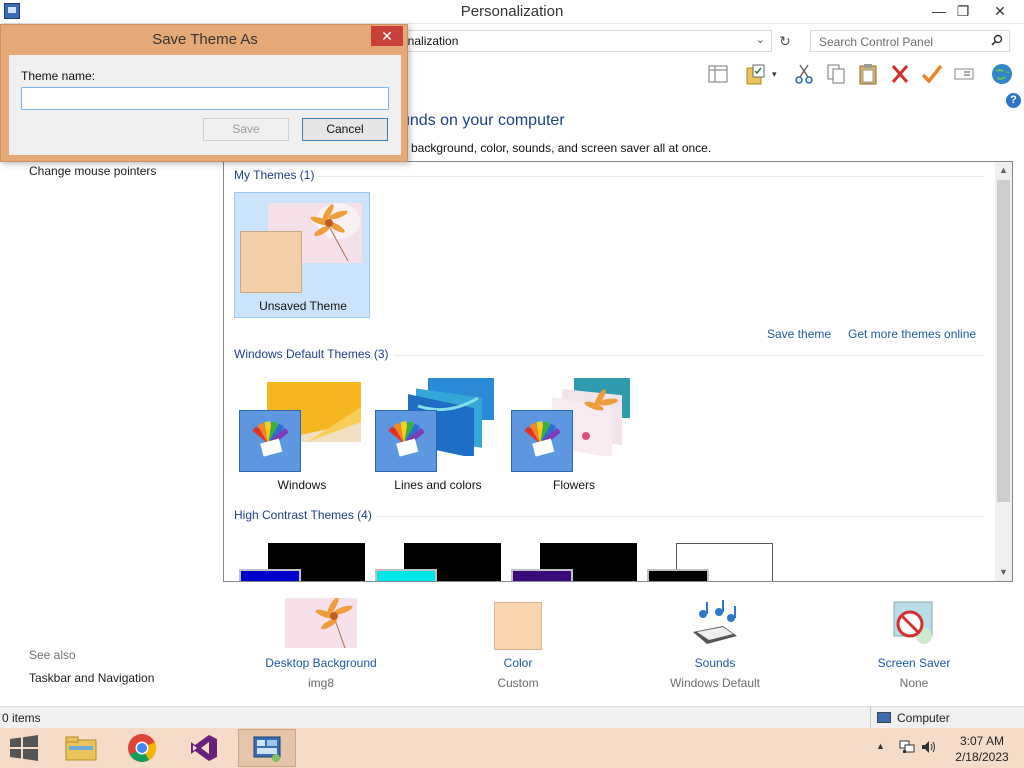 Image resolution: width=1024 pixels, height=768 pixels. I want to click on file-explorer-icon, so click(81, 748).